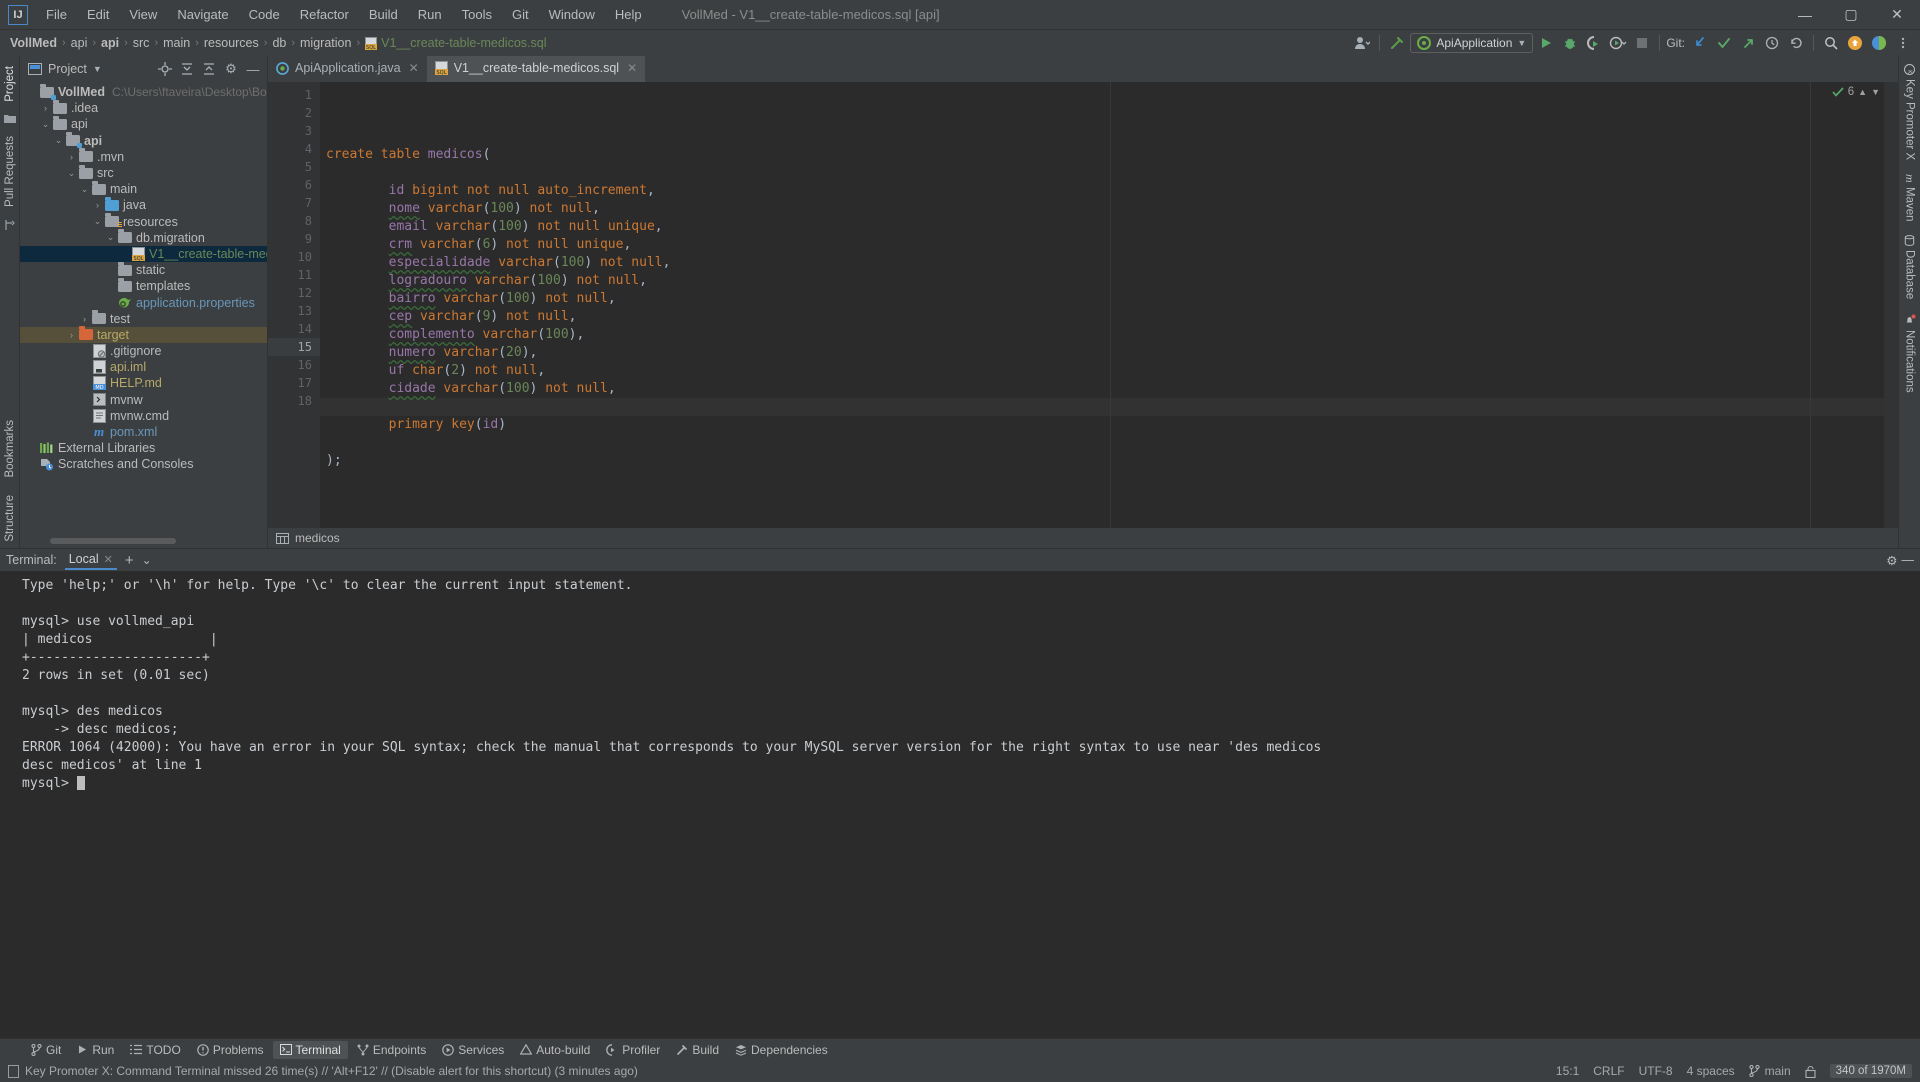  What do you see at coordinates (1908, 560) in the screenshot?
I see `terminal-hide-icon: —` at bounding box center [1908, 560].